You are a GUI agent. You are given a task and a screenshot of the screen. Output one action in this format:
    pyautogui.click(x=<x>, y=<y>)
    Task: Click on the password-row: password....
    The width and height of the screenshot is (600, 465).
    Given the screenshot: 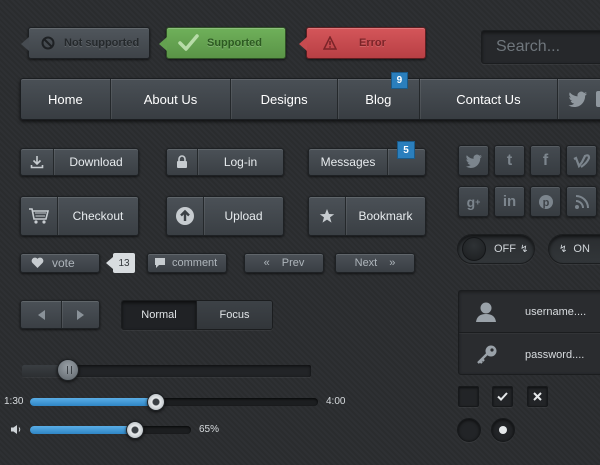 What is the action you would take?
    pyautogui.click(x=529, y=355)
    